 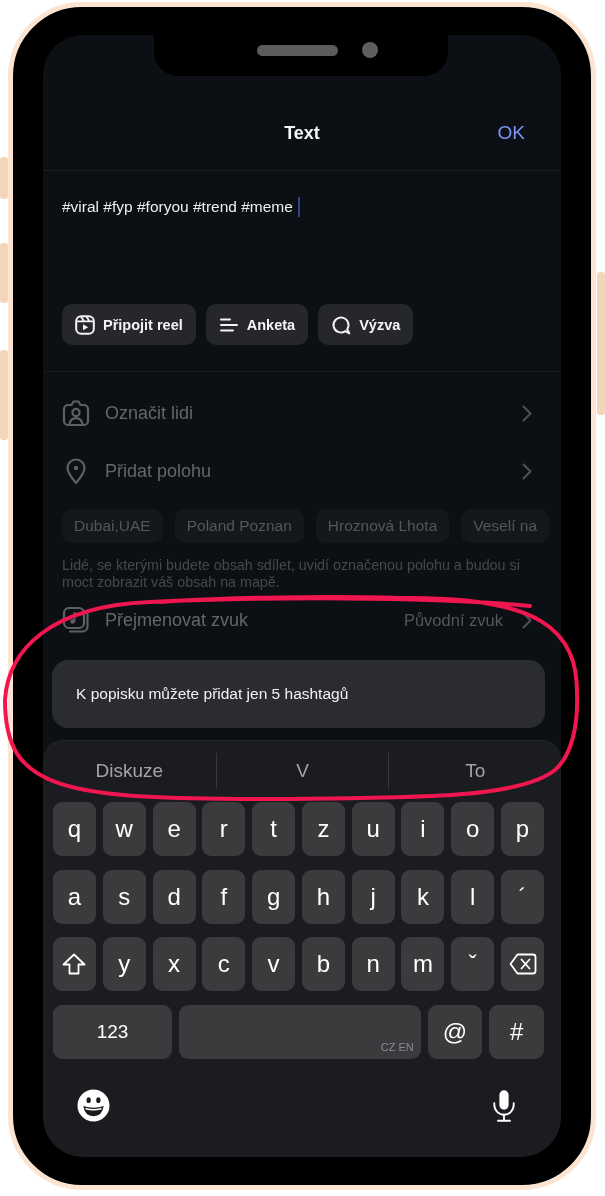 I want to click on speech-bubble-icon, so click(x=341, y=324).